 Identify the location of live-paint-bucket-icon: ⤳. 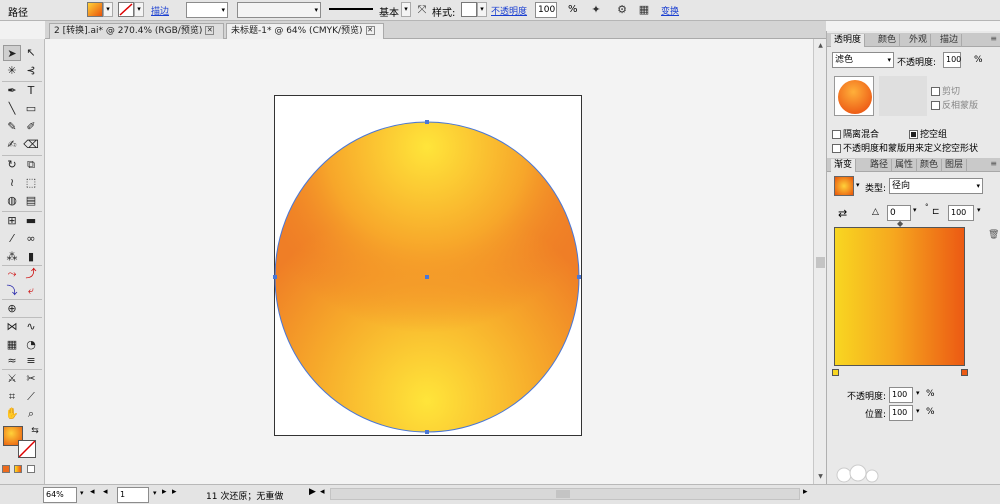
(12, 274).